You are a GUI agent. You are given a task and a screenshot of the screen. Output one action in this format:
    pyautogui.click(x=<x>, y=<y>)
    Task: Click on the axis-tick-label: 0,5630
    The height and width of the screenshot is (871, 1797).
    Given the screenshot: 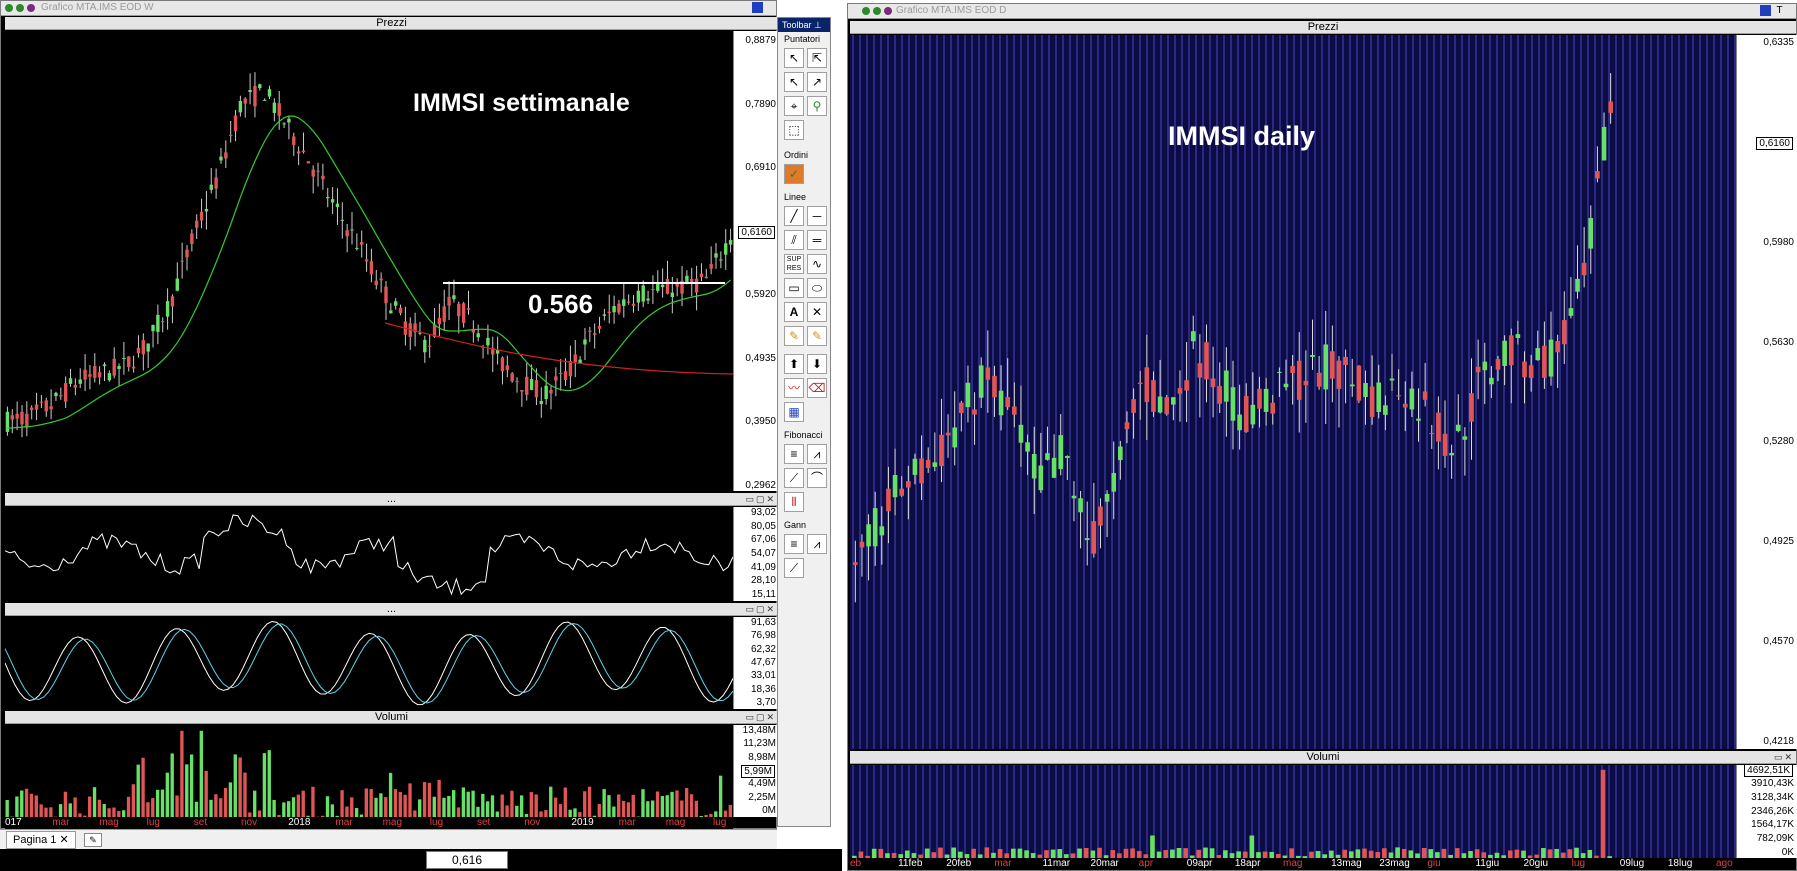 What is the action you would take?
    pyautogui.click(x=1778, y=342)
    